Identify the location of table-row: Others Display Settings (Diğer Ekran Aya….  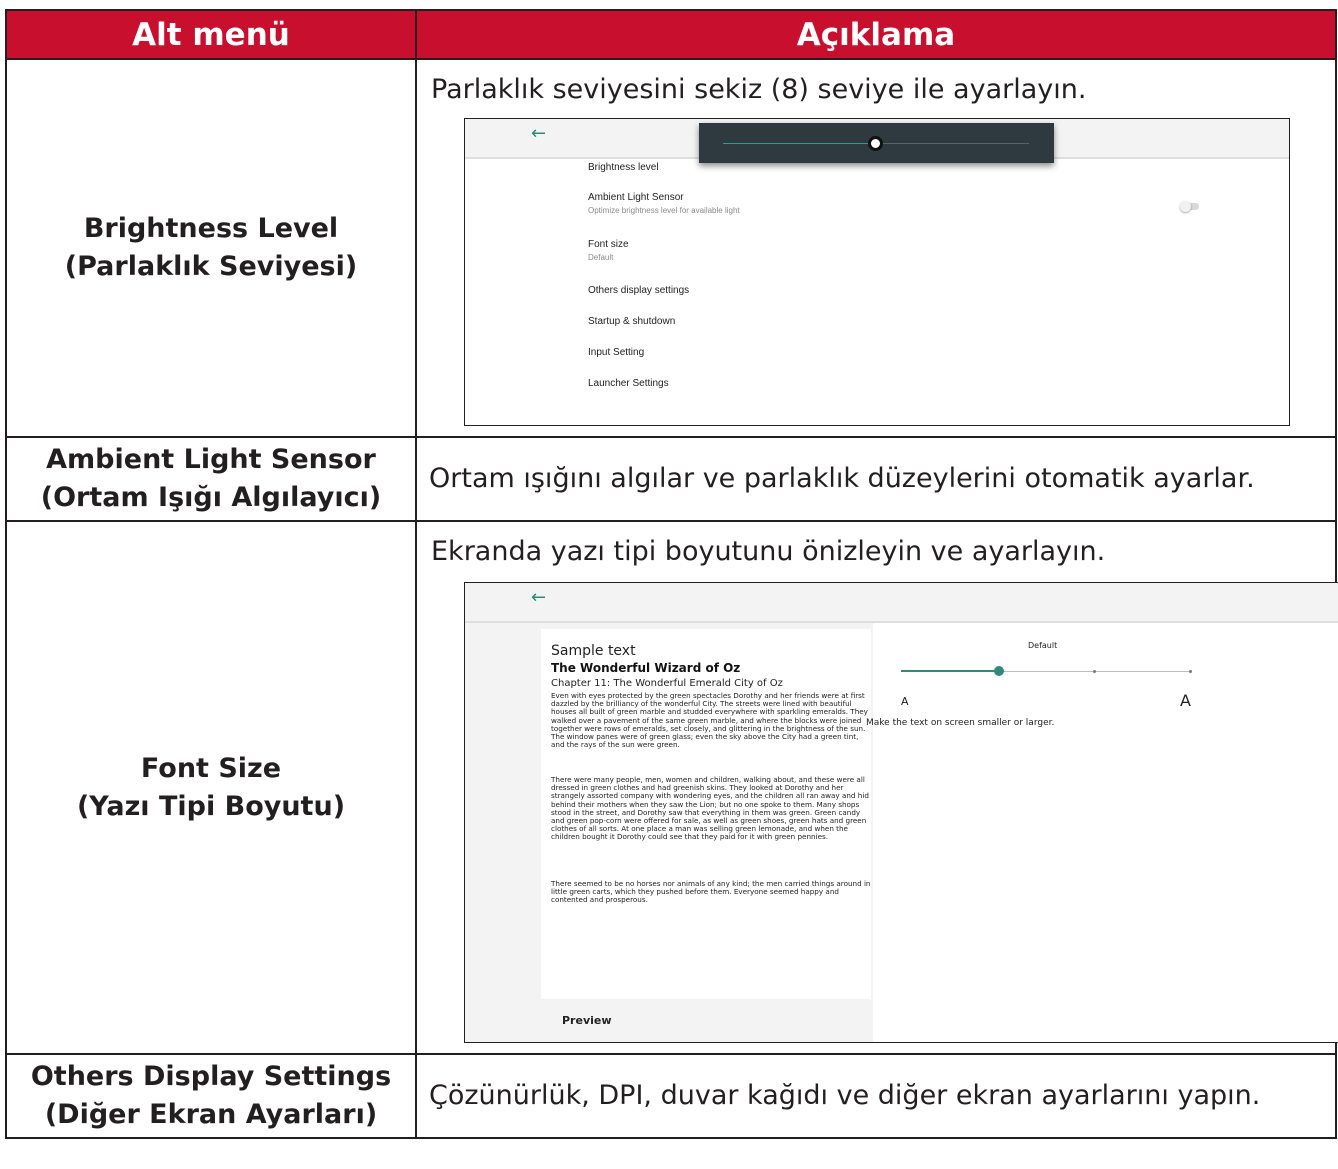
(671, 1096).